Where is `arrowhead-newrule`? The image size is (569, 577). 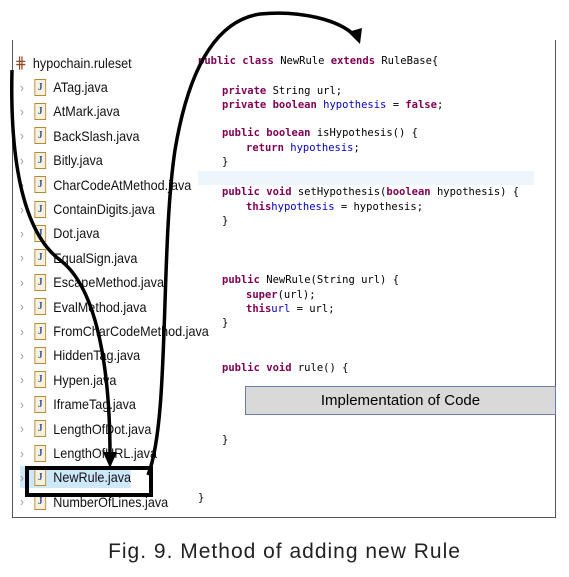 arrowhead-newrule is located at coordinates (110, 460).